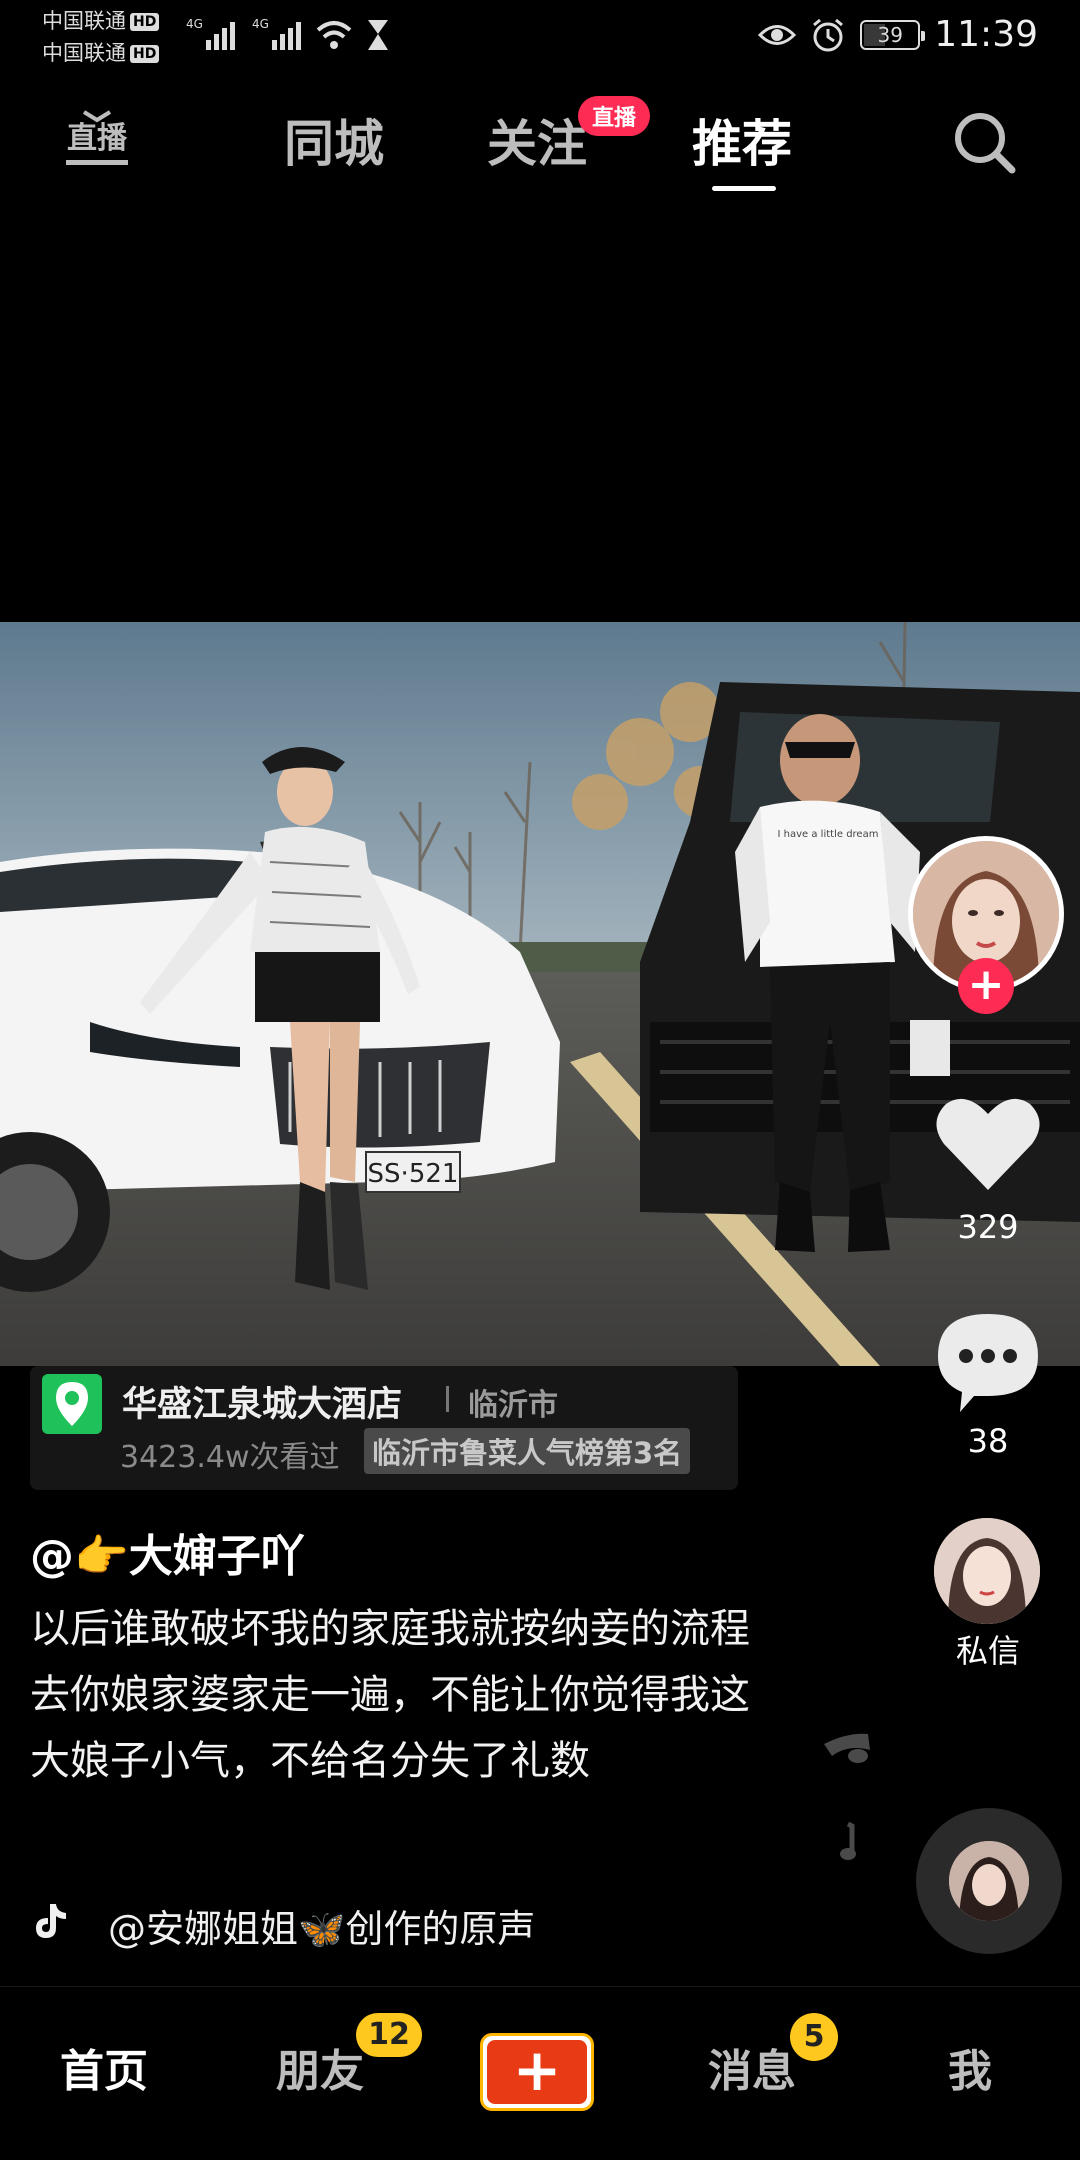 This screenshot has height=2160, width=1080. I want to click on music-disc, so click(989, 1881).